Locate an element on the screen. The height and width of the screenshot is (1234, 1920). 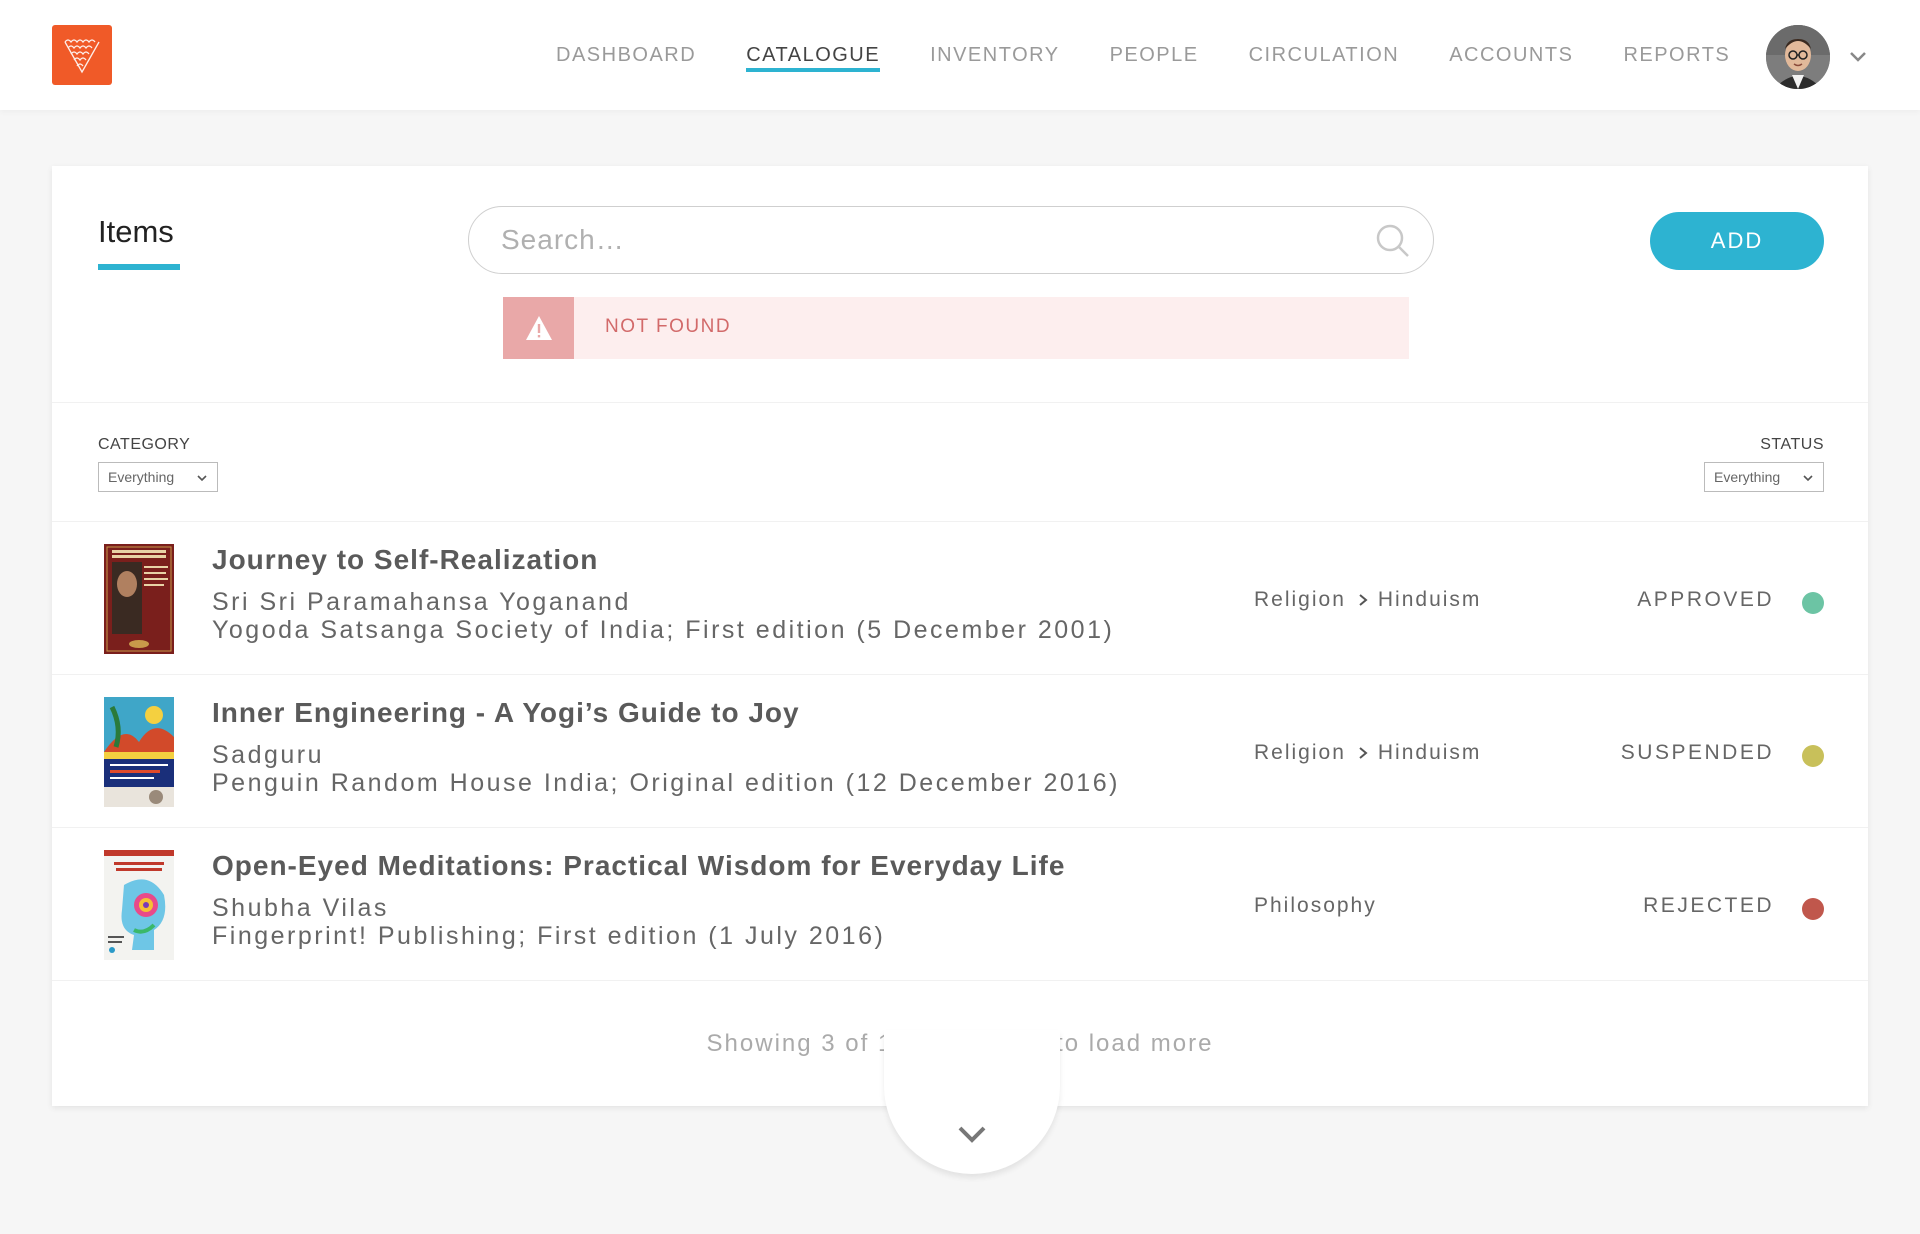
title-underline is located at coordinates (139, 267).